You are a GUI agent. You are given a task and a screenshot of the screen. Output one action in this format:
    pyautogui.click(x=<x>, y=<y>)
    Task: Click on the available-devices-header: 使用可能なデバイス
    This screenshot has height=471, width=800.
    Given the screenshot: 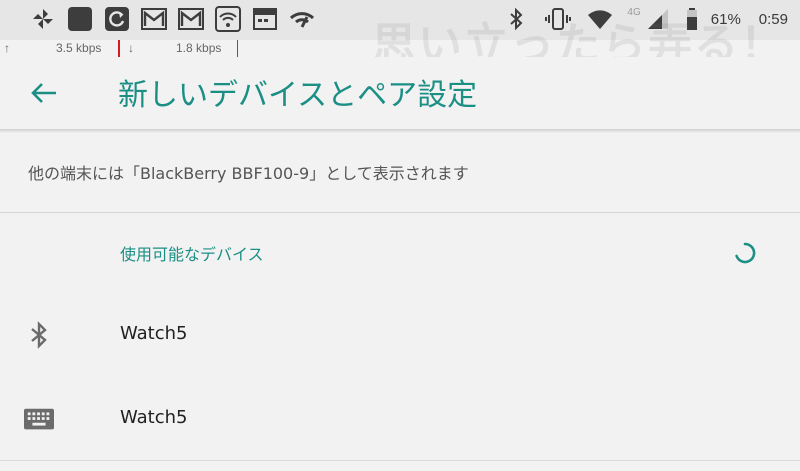 What is the action you would take?
    pyautogui.click(x=192, y=254)
    